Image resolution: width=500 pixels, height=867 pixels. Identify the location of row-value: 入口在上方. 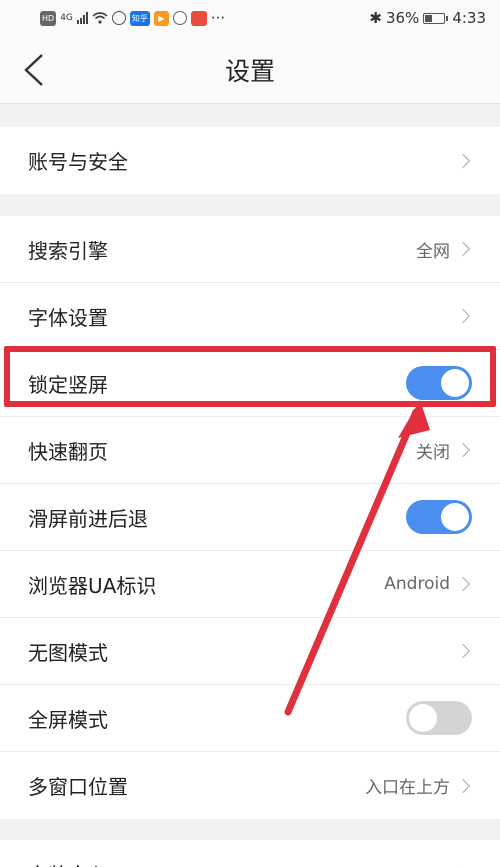
(407, 788).